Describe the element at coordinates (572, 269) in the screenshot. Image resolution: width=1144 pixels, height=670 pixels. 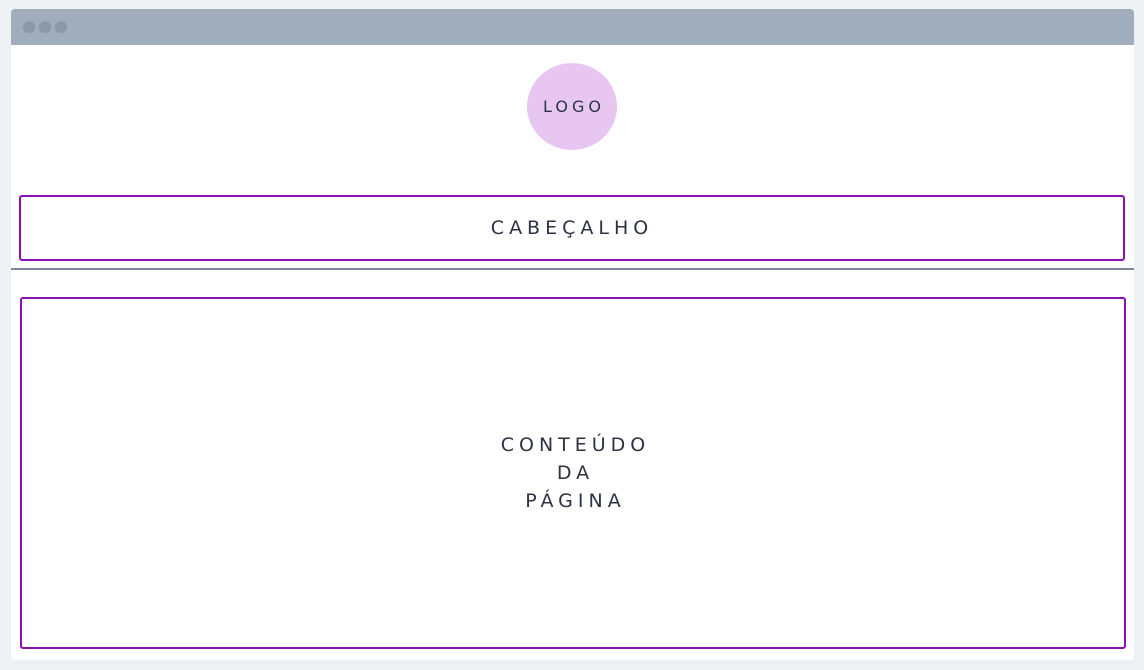
I see `header-divider` at that location.